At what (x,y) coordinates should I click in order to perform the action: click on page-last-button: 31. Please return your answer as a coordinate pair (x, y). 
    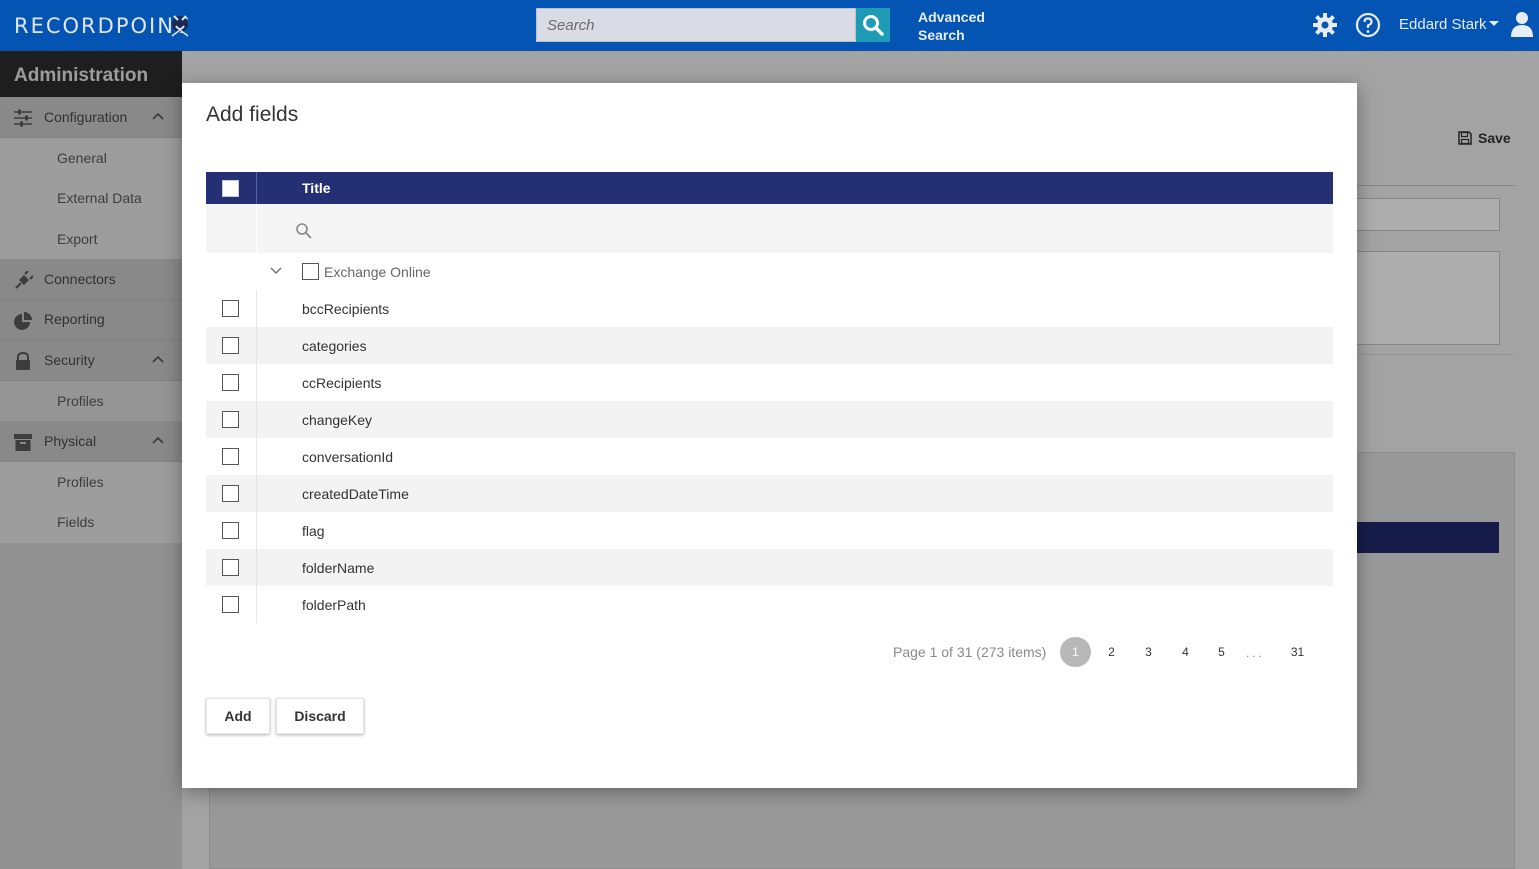
    Looking at the image, I should click on (1297, 652).